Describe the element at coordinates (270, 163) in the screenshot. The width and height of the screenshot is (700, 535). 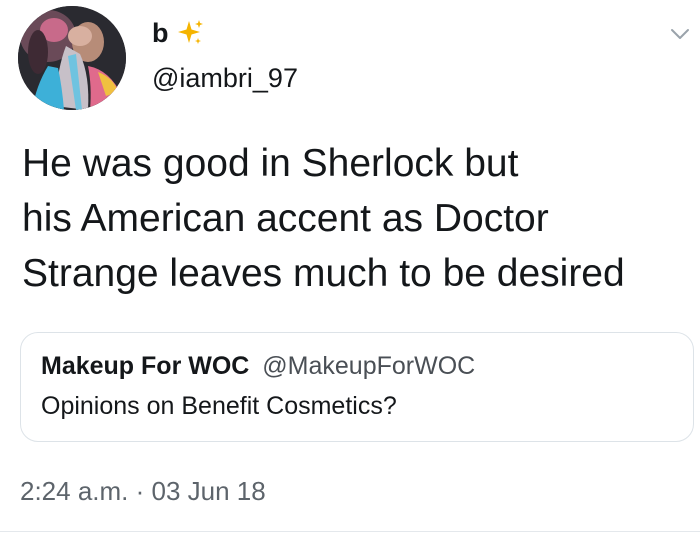
I see `tweet-text-line: He was good in Sherlock but` at that location.